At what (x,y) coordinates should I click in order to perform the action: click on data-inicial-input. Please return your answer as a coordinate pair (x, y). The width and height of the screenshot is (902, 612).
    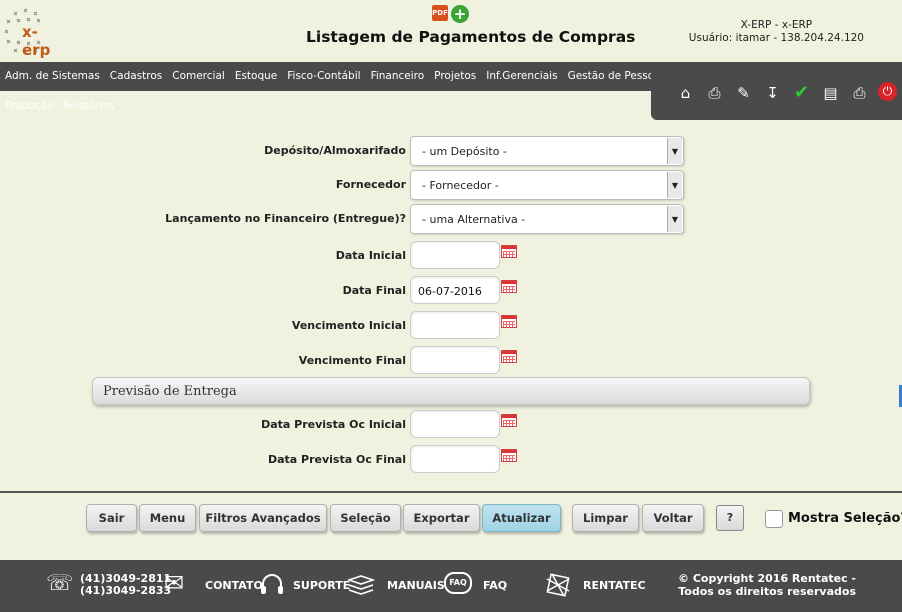
    Looking at the image, I should click on (455, 255).